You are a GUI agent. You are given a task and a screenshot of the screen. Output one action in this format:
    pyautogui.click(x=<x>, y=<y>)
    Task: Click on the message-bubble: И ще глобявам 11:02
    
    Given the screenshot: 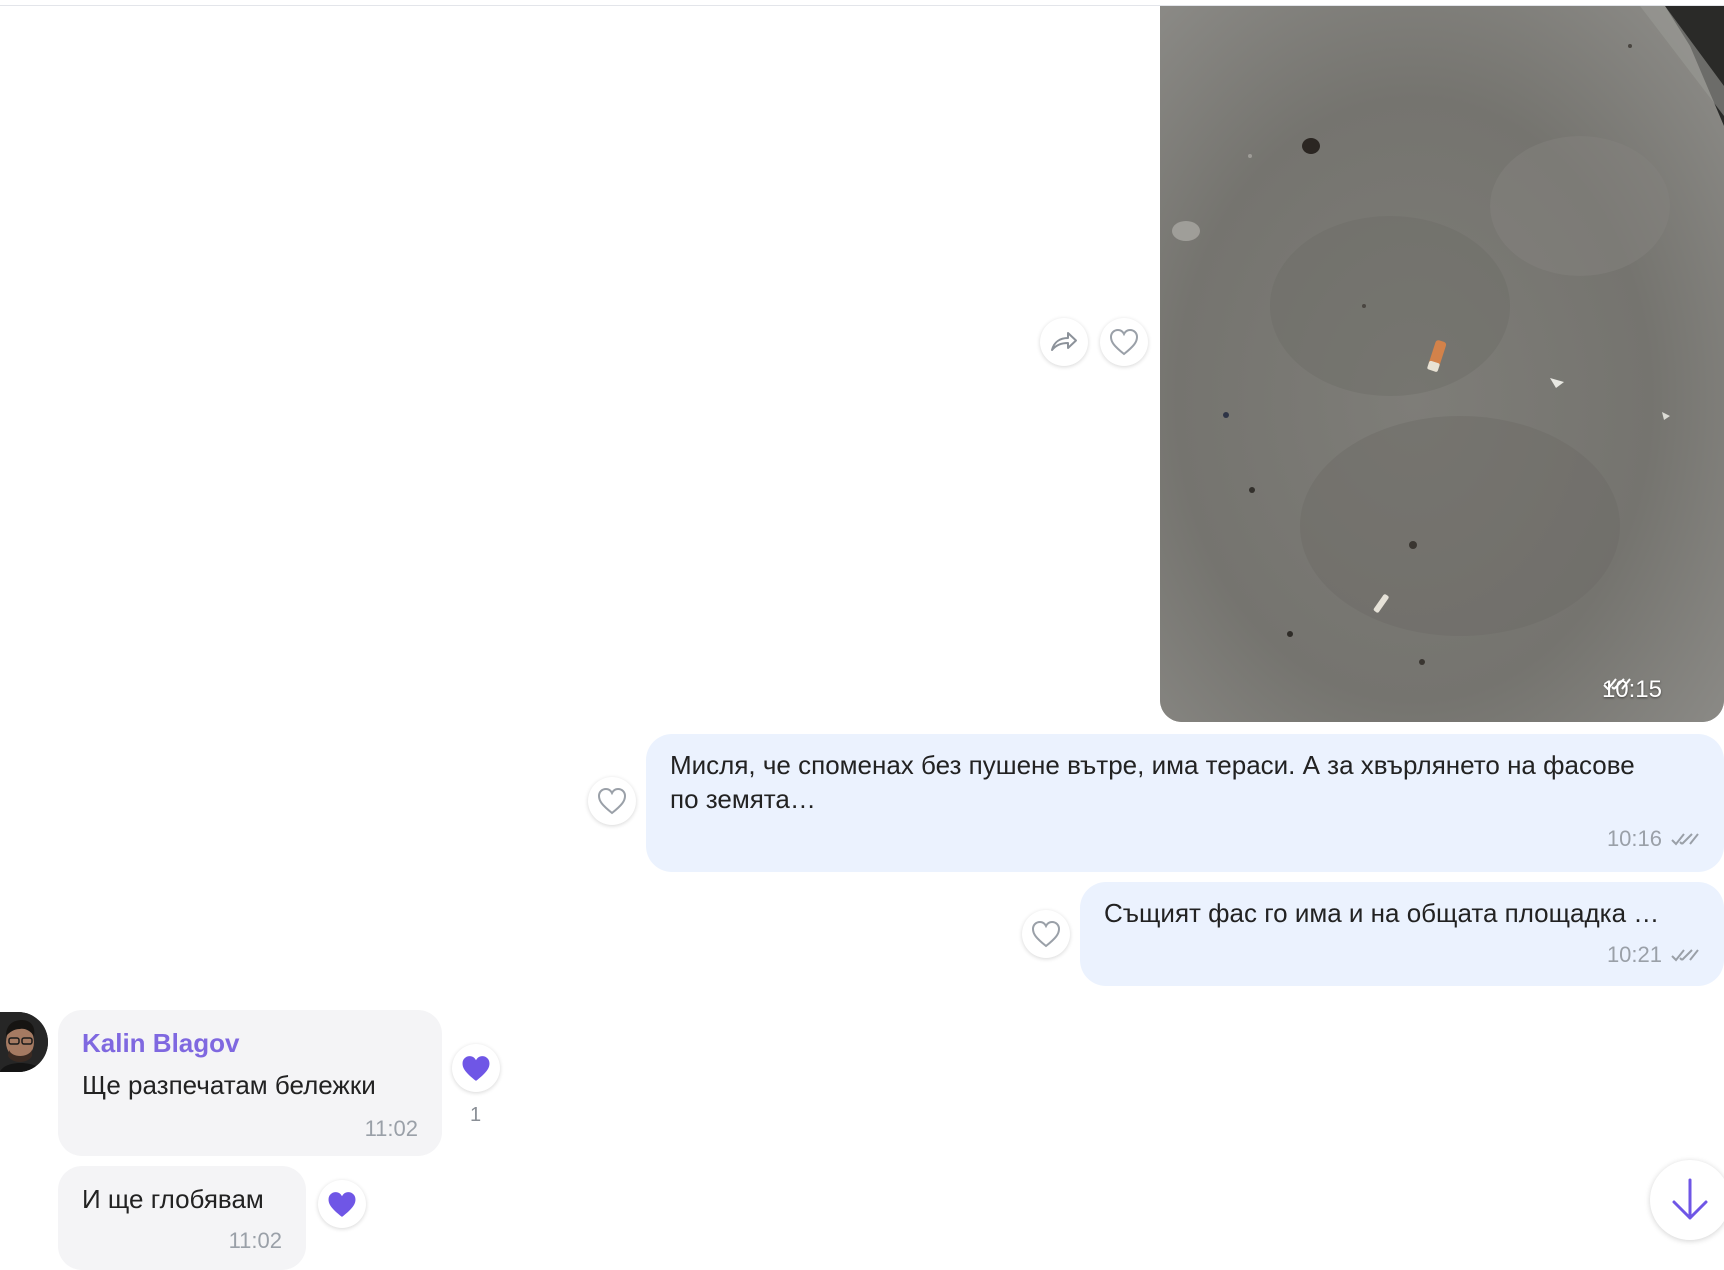 What is the action you would take?
    pyautogui.click(x=182, y=1218)
    